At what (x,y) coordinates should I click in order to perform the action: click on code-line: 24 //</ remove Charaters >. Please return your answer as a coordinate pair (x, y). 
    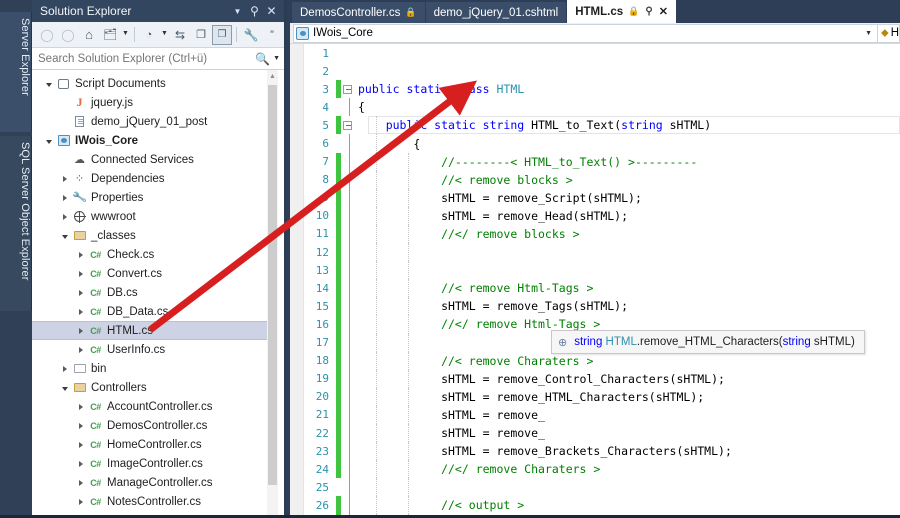
    Looking at the image, I should click on (595, 469).